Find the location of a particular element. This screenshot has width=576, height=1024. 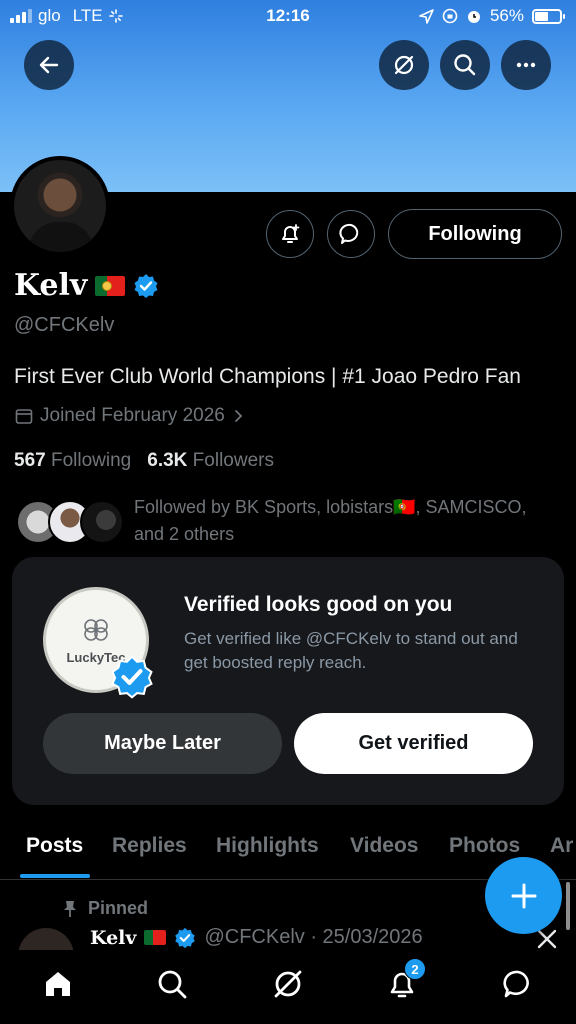

tab-photos: Photos is located at coordinates (484, 846).